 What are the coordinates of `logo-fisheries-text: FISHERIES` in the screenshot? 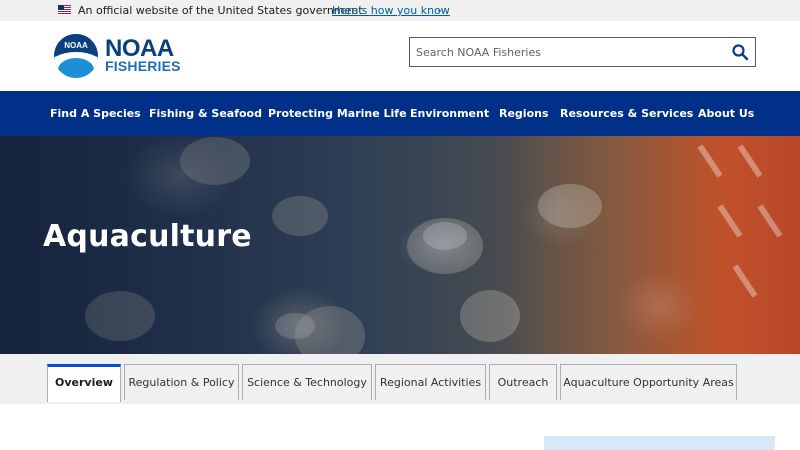 It's located at (143, 66).